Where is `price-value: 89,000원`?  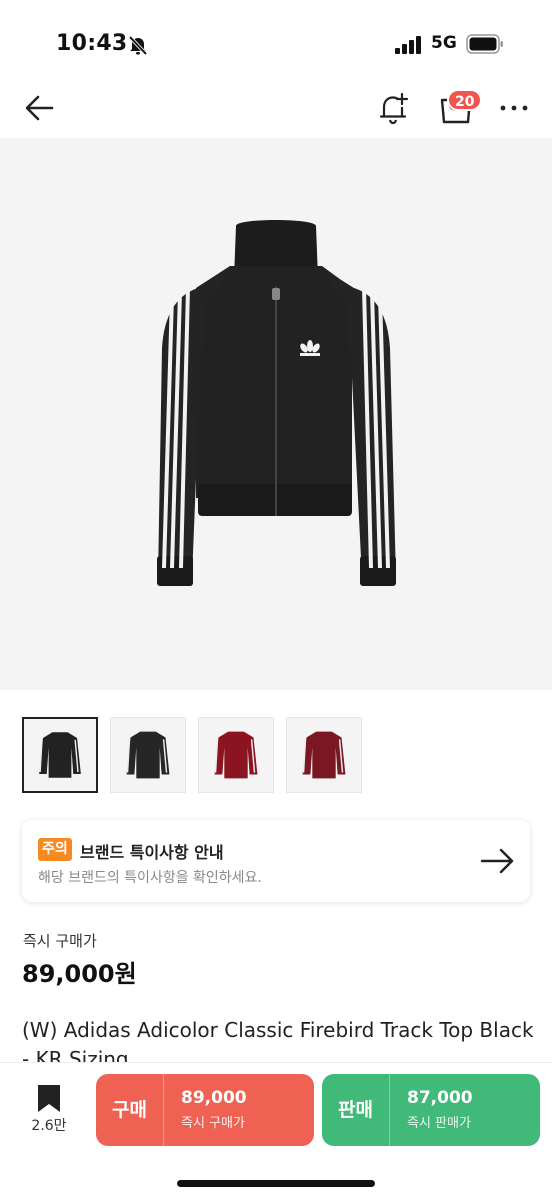
price-value: 89,000원 is located at coordinates (79, 974).